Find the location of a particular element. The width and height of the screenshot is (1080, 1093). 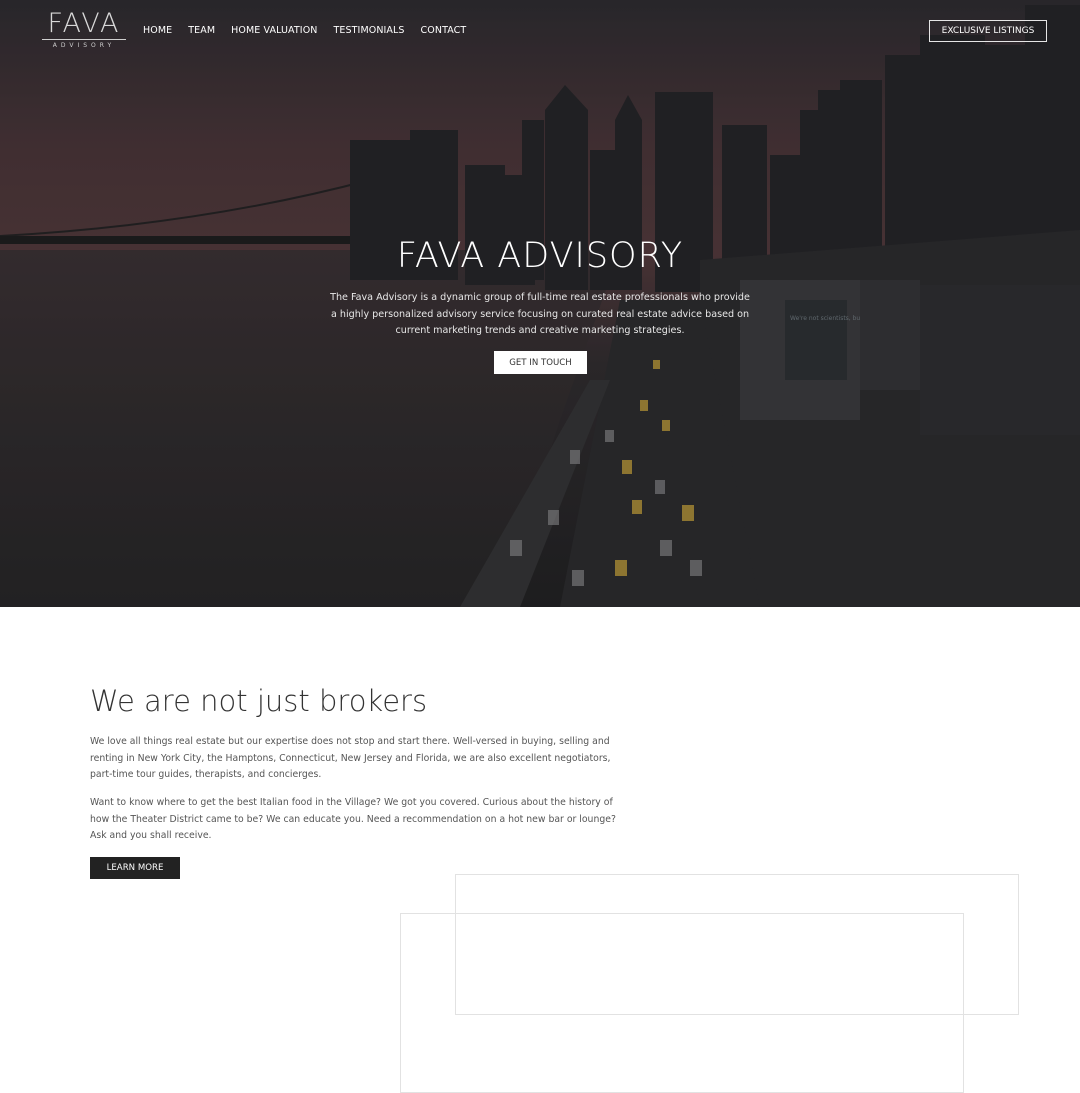

exclusive-listings-button: EXCLUSIVE LISTINGS is located at coordinates (988, 31).